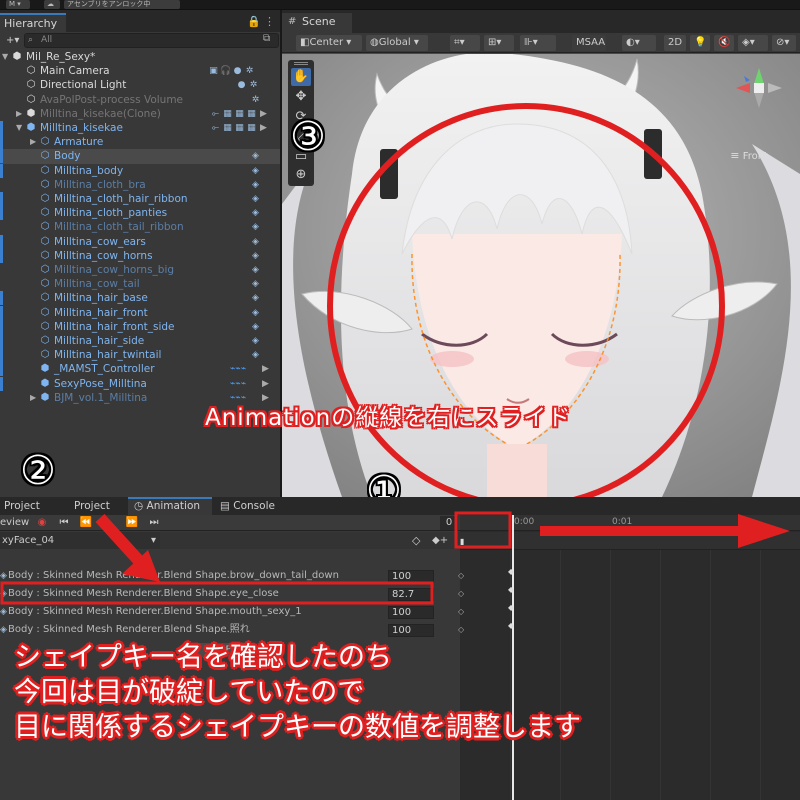  Describe the element at coordinates (80, 540) in the screenshot. I see `clip-dropdown: xyFace_04 ▾` at that location.